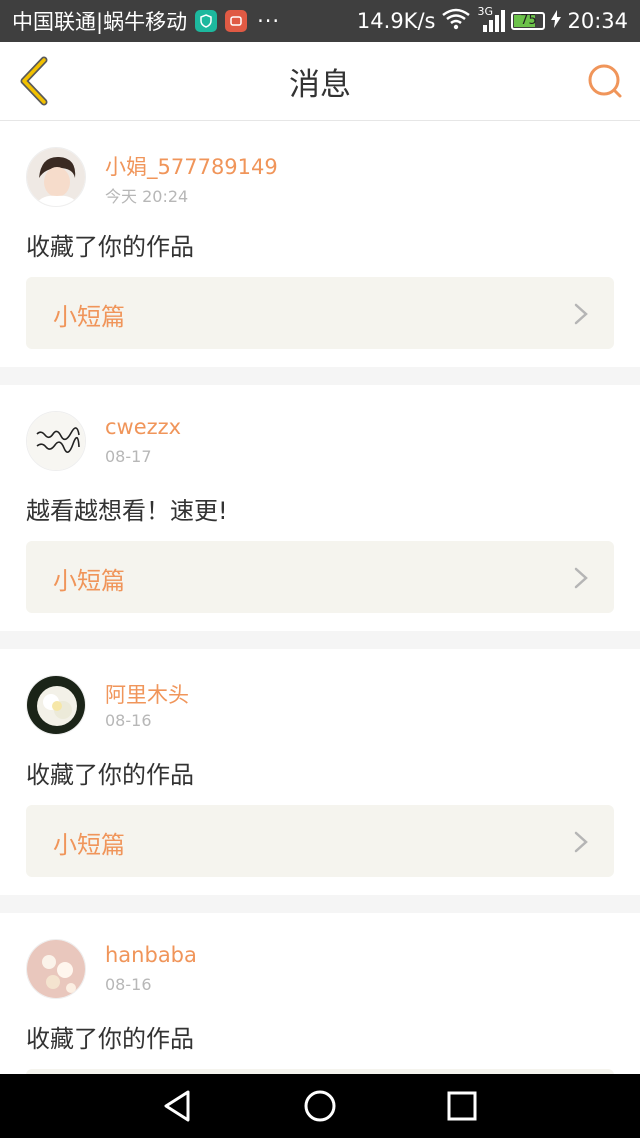 Image resolution: width=640 pixels, height=1138 pixels. I want to click on search-button, so click(605, 81).